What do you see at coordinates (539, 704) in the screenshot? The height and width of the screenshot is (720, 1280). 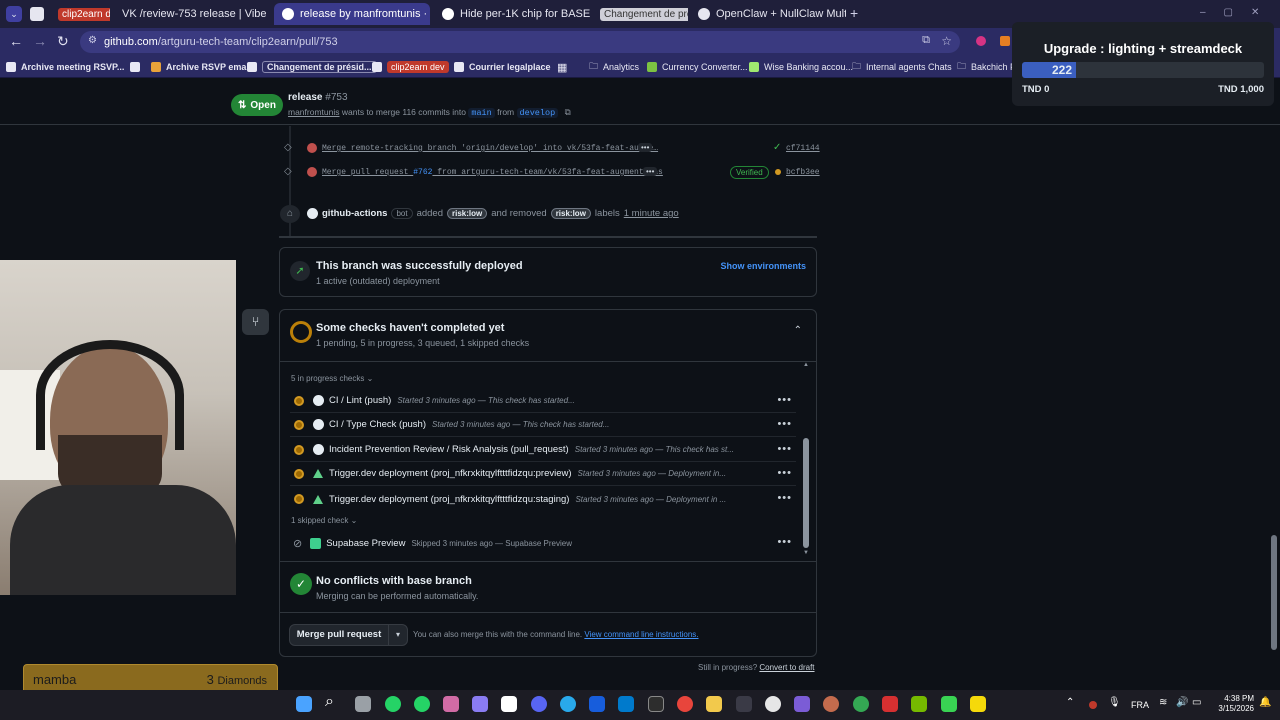 I see `discord-icon` at bounding box center [539, 704].